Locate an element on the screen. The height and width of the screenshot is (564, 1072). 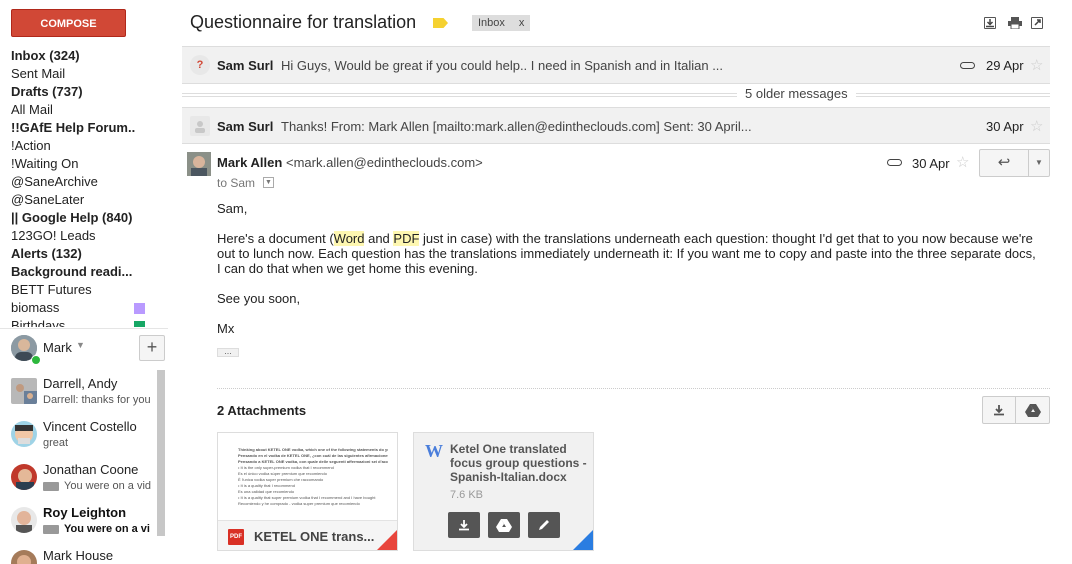
chat-scrollbar is located at coordinates (161, 453).